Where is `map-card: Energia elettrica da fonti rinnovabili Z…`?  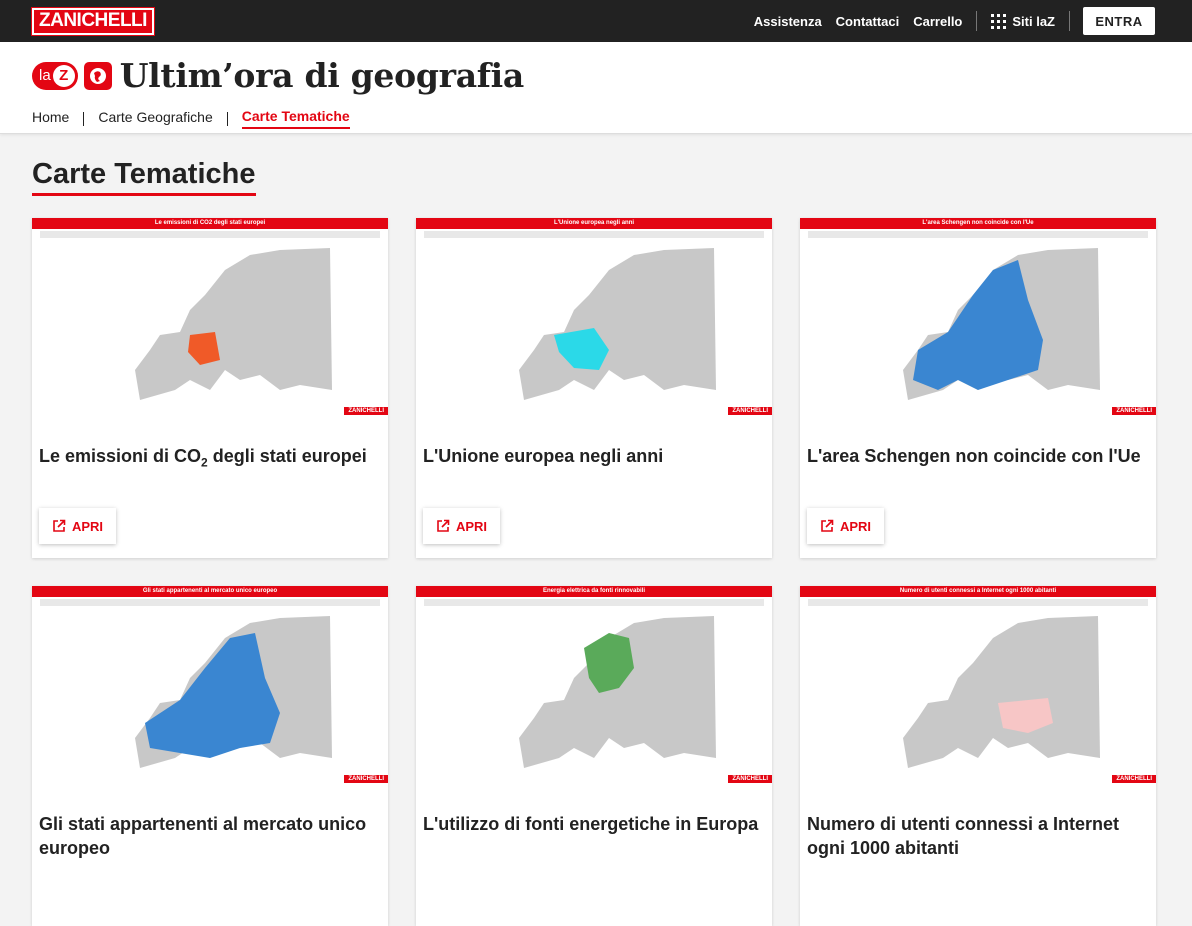 map-card: Energia elettrica da fonti rinnovabili Z… is located at coordinates (594, 756).